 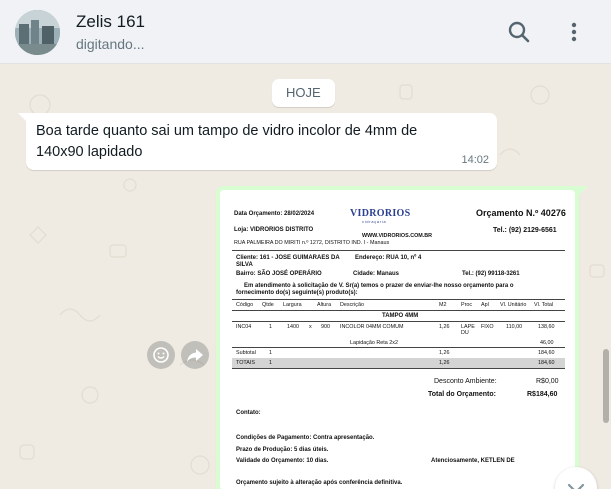 I want to click on forward-button, so click(x=195, y=355).